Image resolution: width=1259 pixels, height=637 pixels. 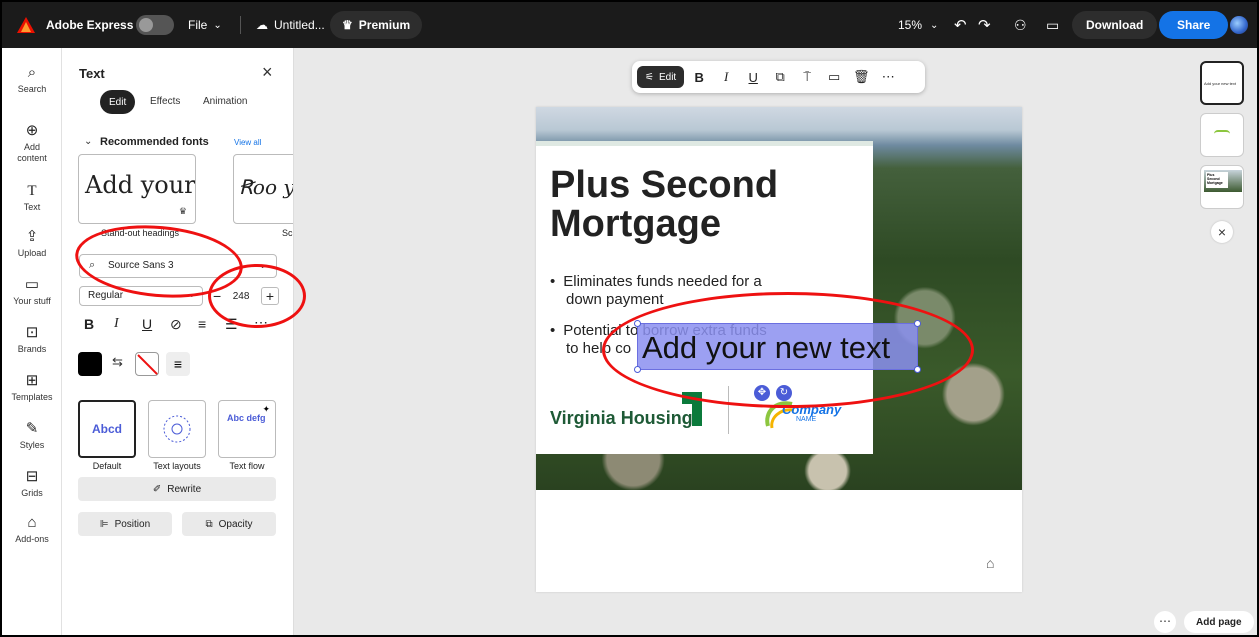 I want to click on style-label-text-layouts: Text layouts, so click(x=177, y=466).